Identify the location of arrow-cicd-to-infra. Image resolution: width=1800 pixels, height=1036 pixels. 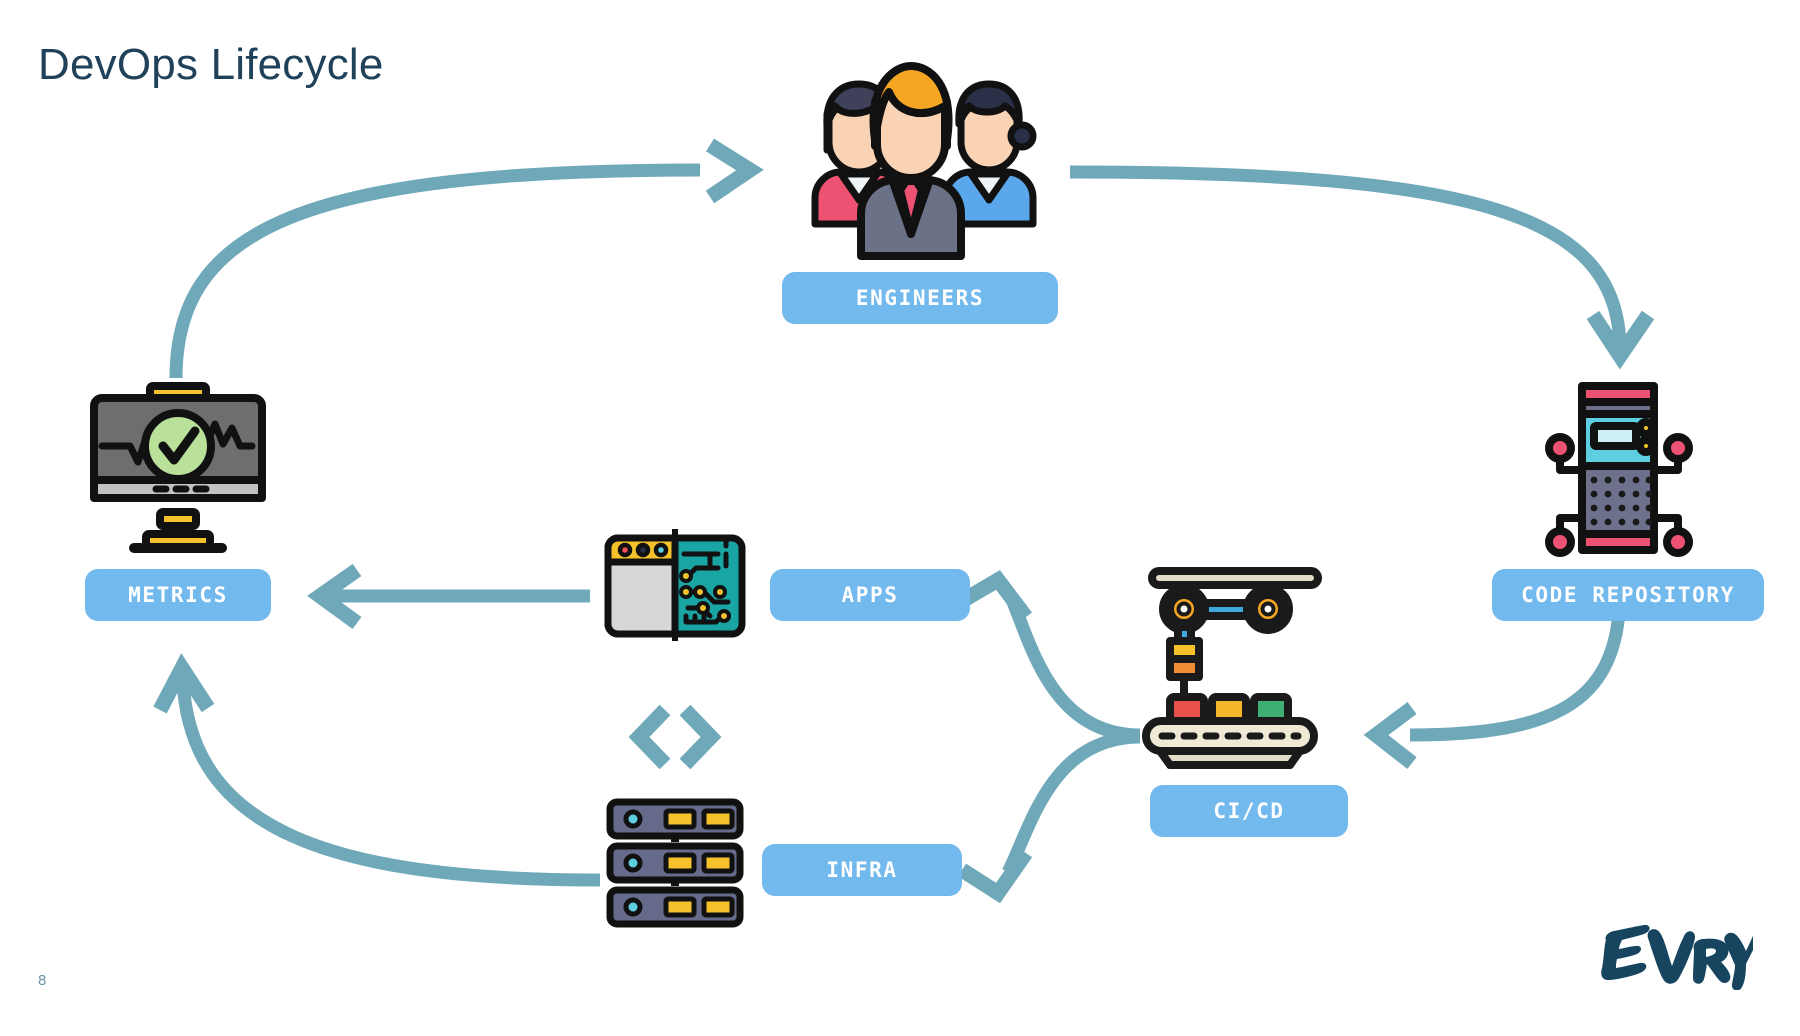
(1071, 803).